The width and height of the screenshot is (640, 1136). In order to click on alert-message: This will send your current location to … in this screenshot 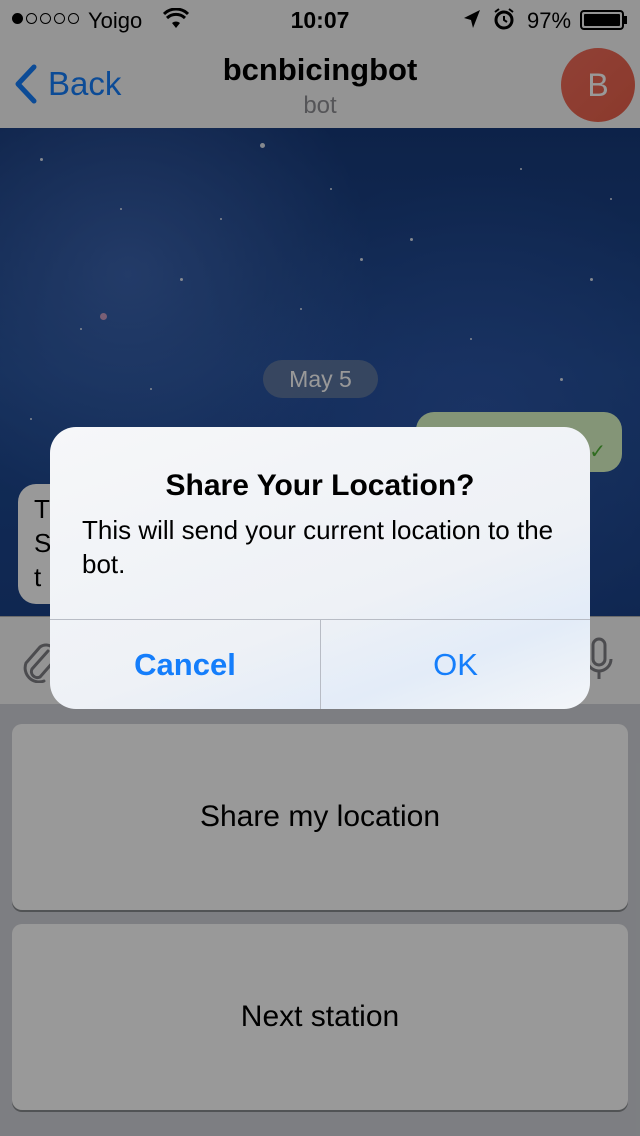, I will do `click(318, 547)`.